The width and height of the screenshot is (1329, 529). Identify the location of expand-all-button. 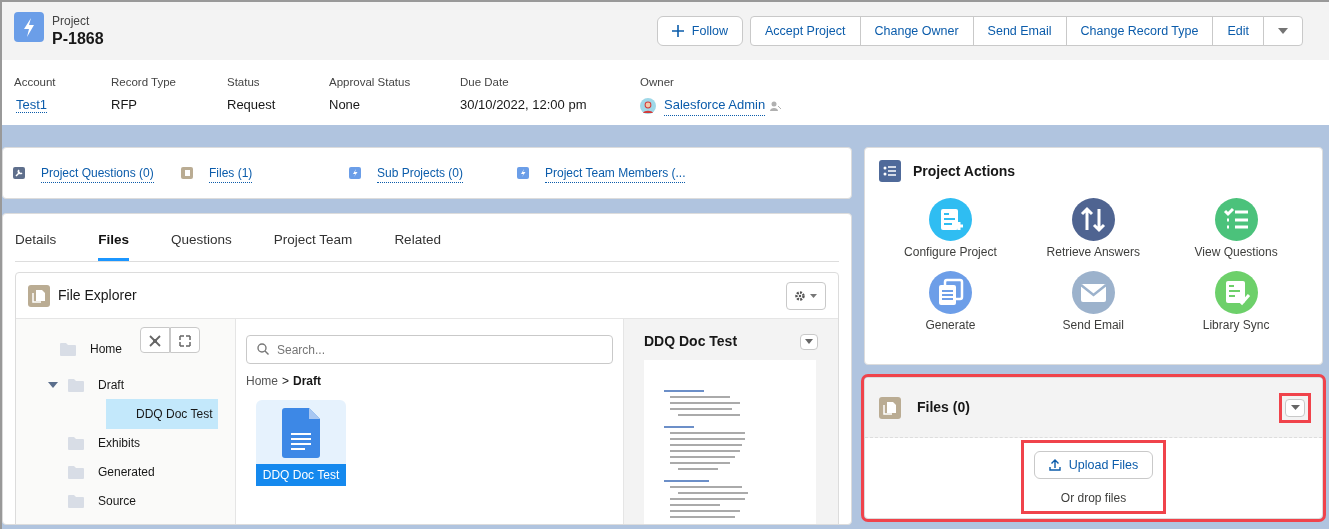
(185, 340).